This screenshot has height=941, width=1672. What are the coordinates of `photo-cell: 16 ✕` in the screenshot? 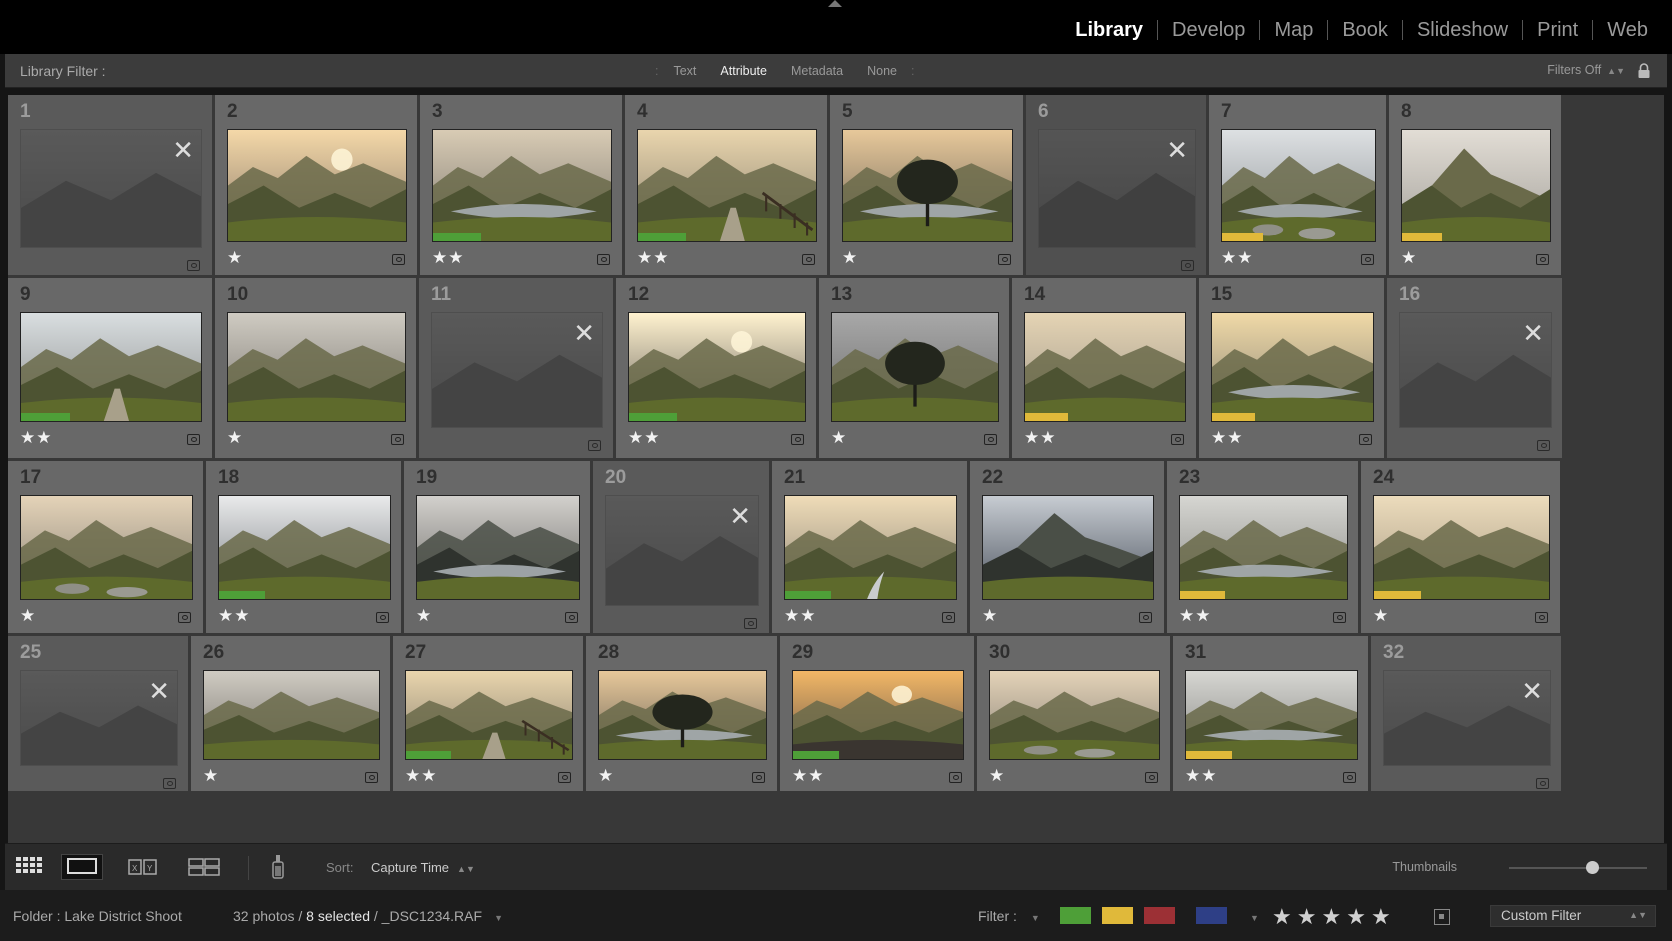 It's located at (1474, 368).